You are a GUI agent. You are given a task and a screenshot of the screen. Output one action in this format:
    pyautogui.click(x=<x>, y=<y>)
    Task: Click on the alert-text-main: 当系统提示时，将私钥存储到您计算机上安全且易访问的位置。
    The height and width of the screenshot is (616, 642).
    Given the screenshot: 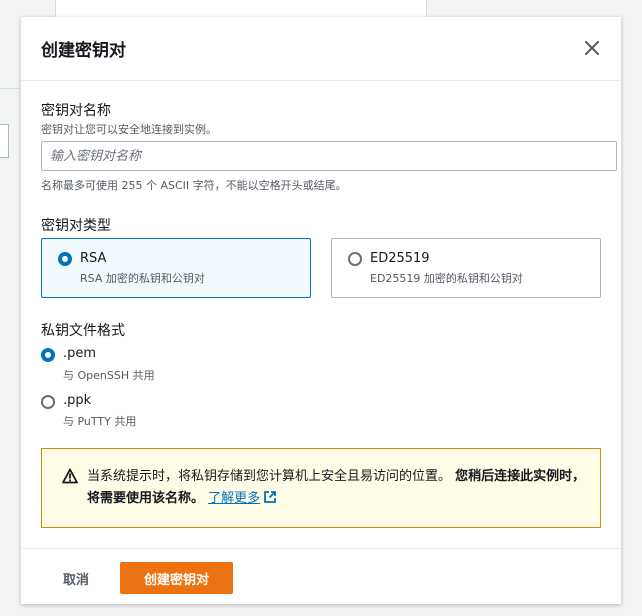 What is the action you would take?
    pyautogui.click(x=269, y=476)
    